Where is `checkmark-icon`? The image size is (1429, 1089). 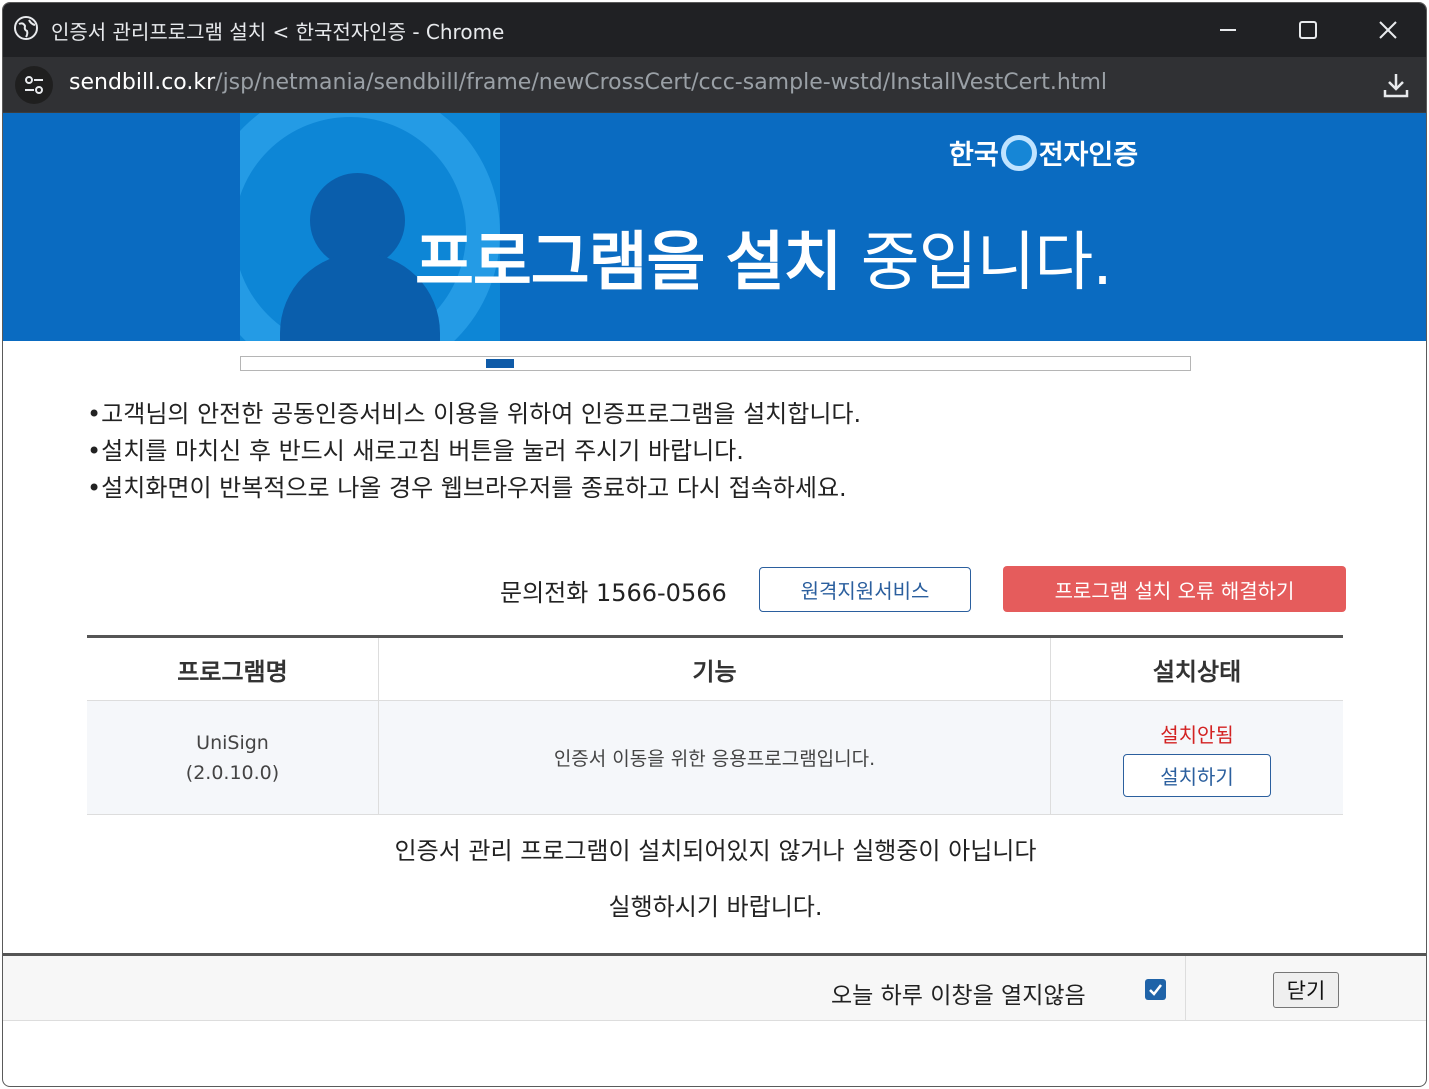 checkmark-icon is located at coordinates (1155, 990).